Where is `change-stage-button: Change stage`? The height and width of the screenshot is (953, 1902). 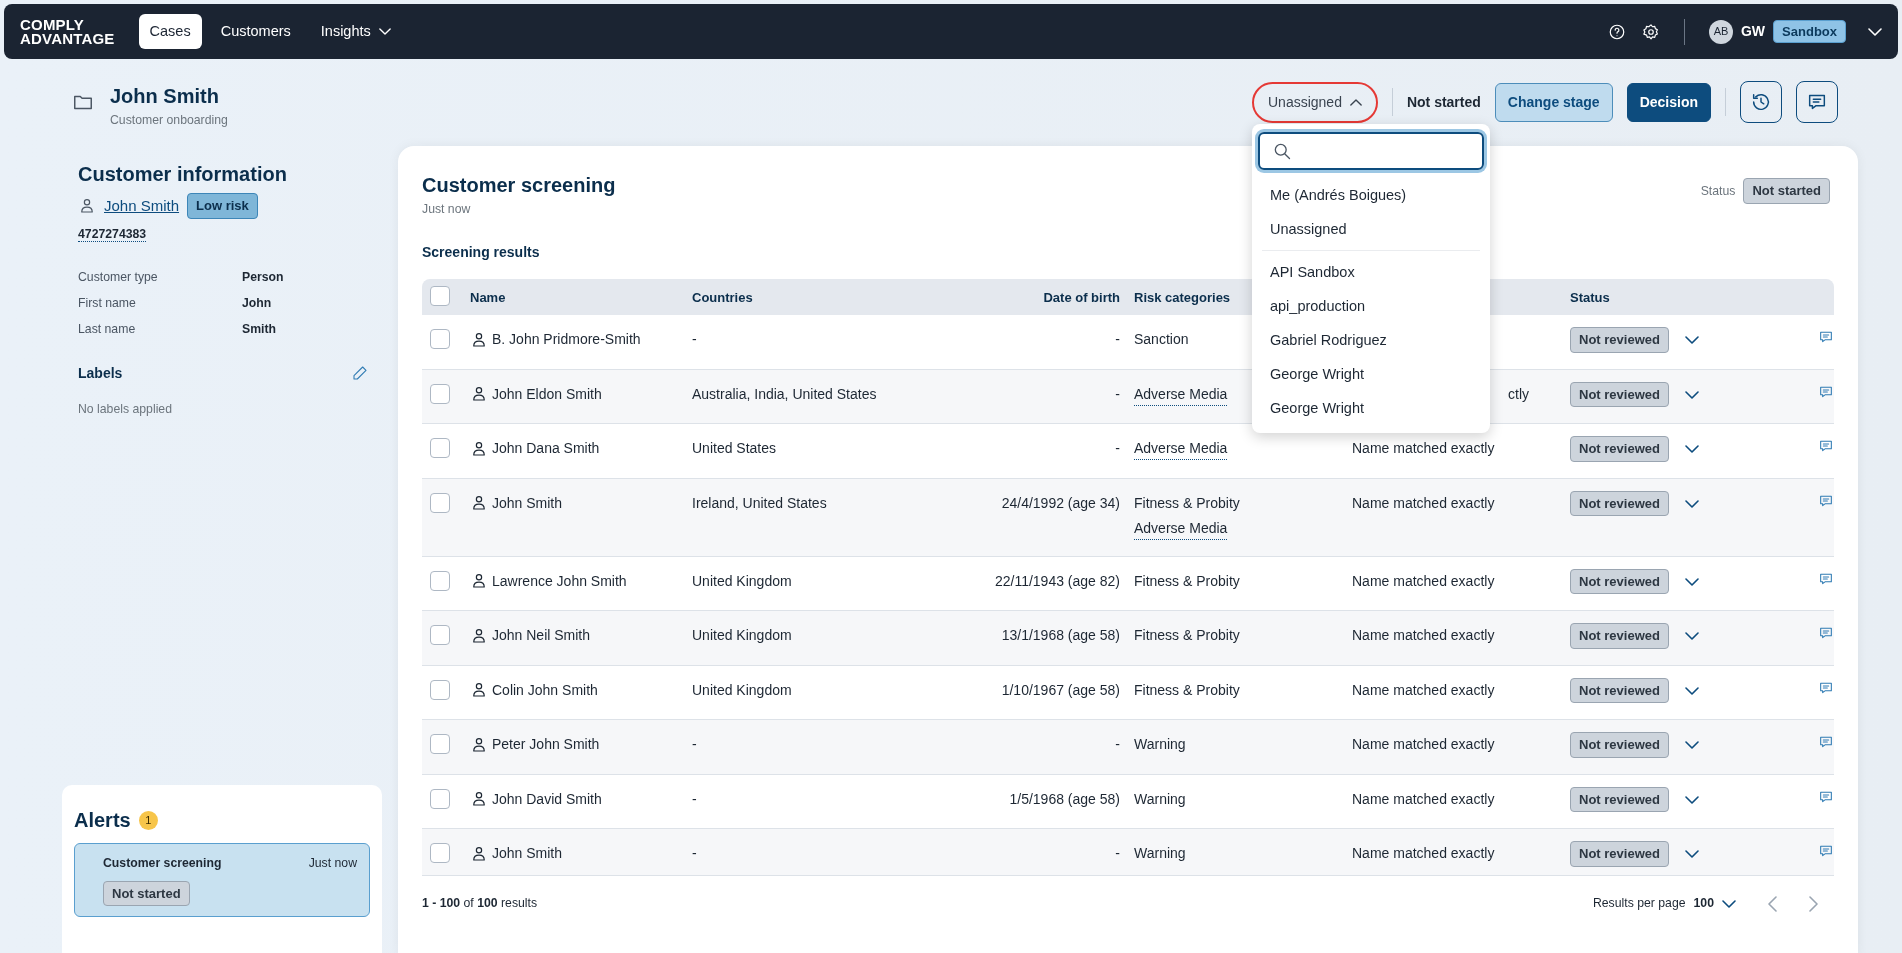 change-stage-button: Change stage is located at coordinates (1553, 102).